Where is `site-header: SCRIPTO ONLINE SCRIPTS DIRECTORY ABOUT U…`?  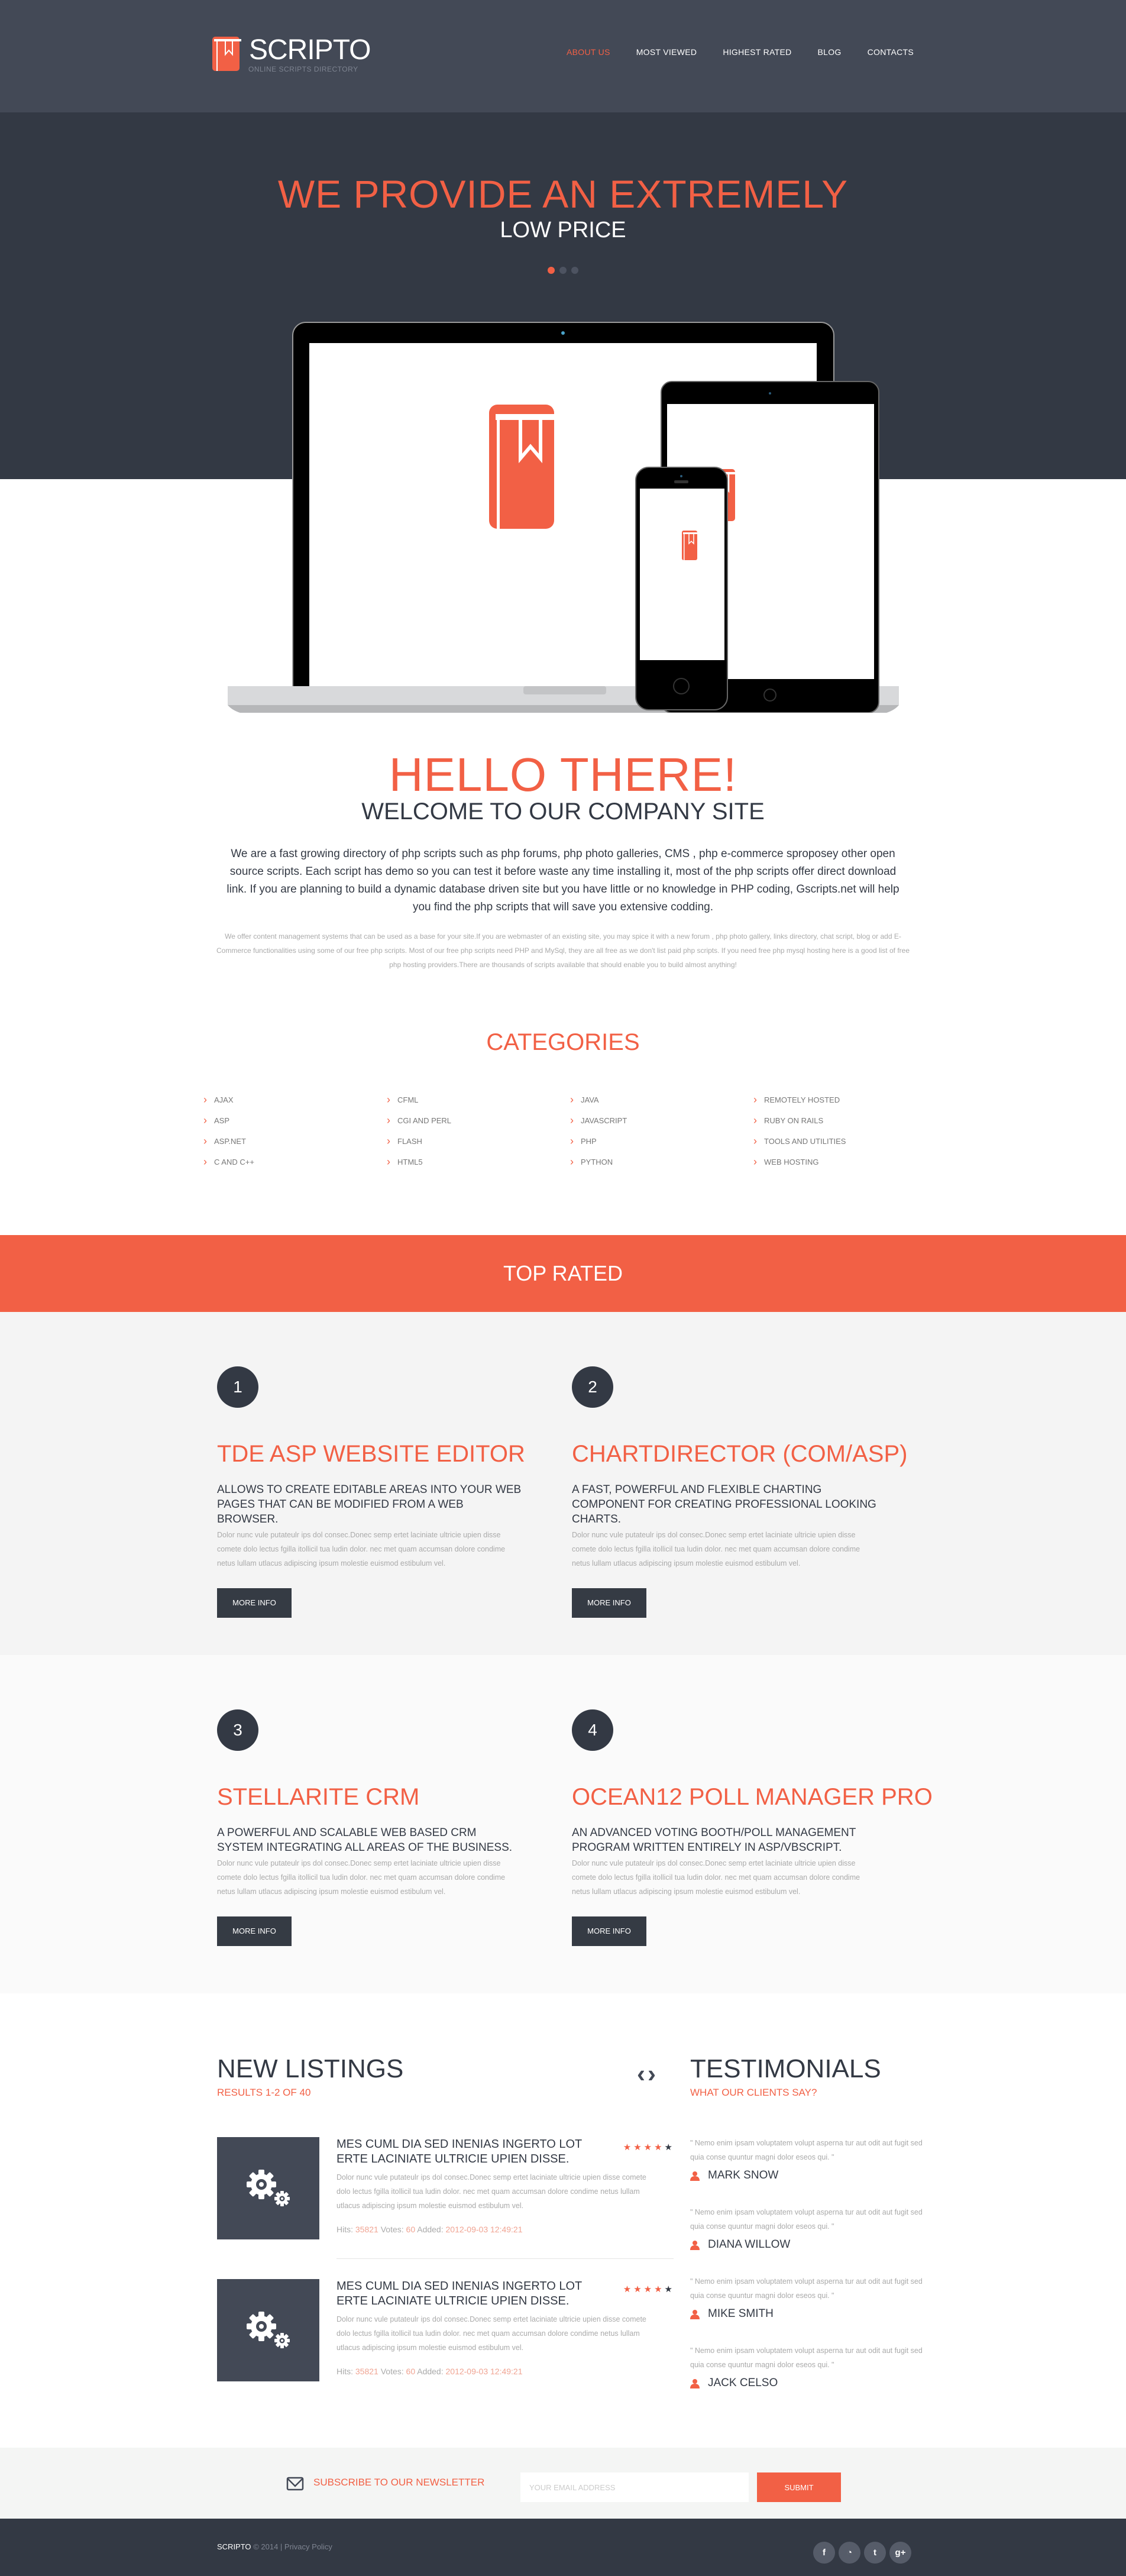
site-header: SCRIPTO ONLINE SCRIPTS DIRECTORY ABOUT U… is located at coordinates (563, 56).